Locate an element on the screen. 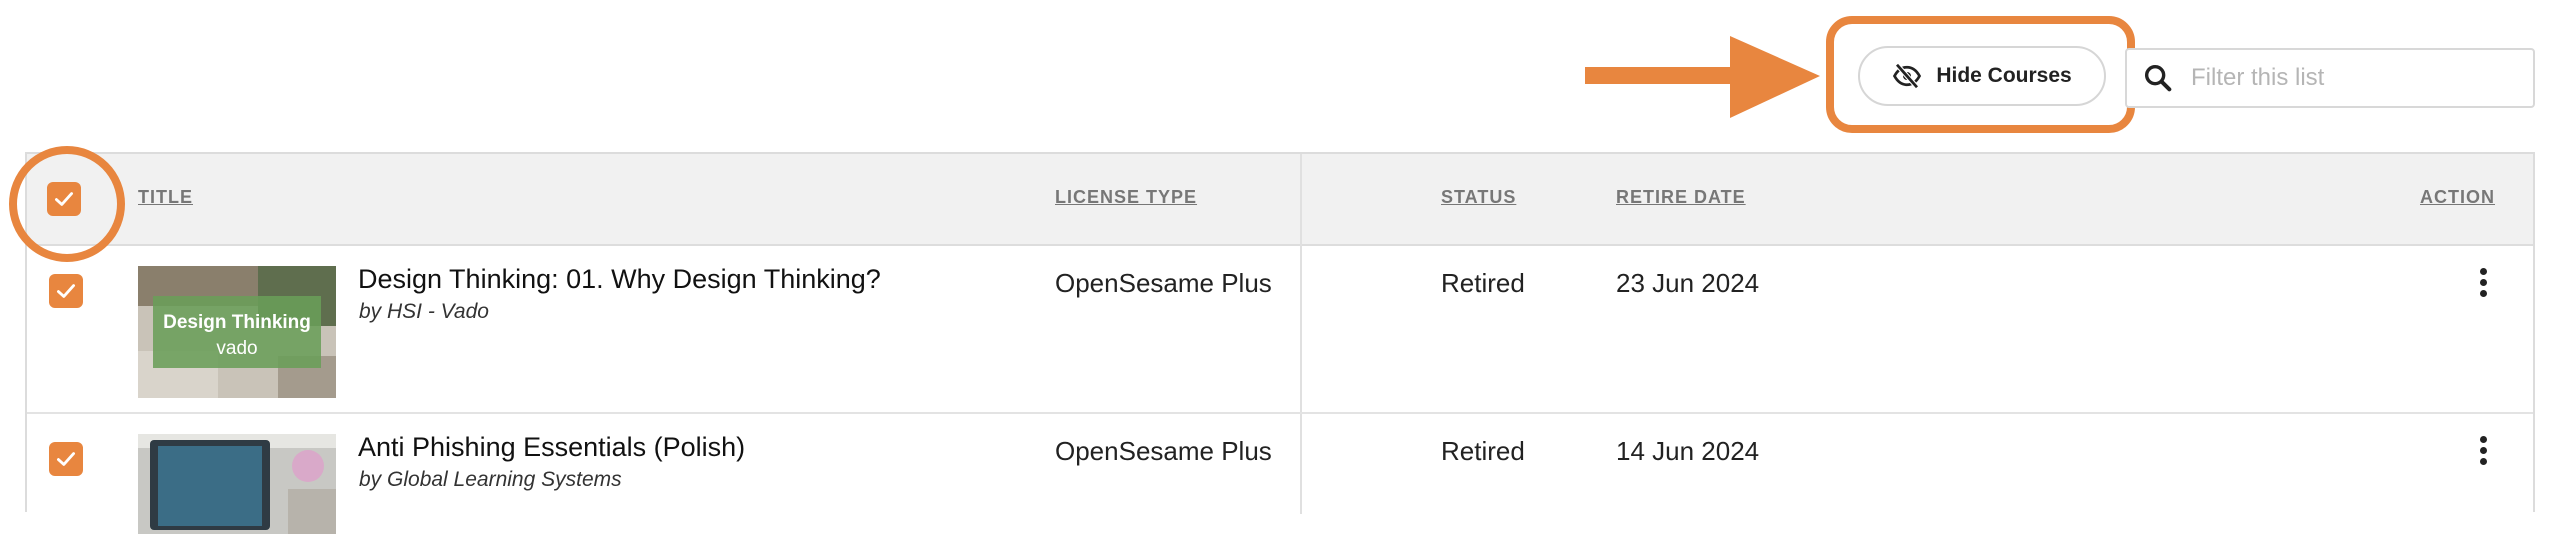  retire-date-cell: 23 Jun 2024 is located at coordinates (1688, 283).